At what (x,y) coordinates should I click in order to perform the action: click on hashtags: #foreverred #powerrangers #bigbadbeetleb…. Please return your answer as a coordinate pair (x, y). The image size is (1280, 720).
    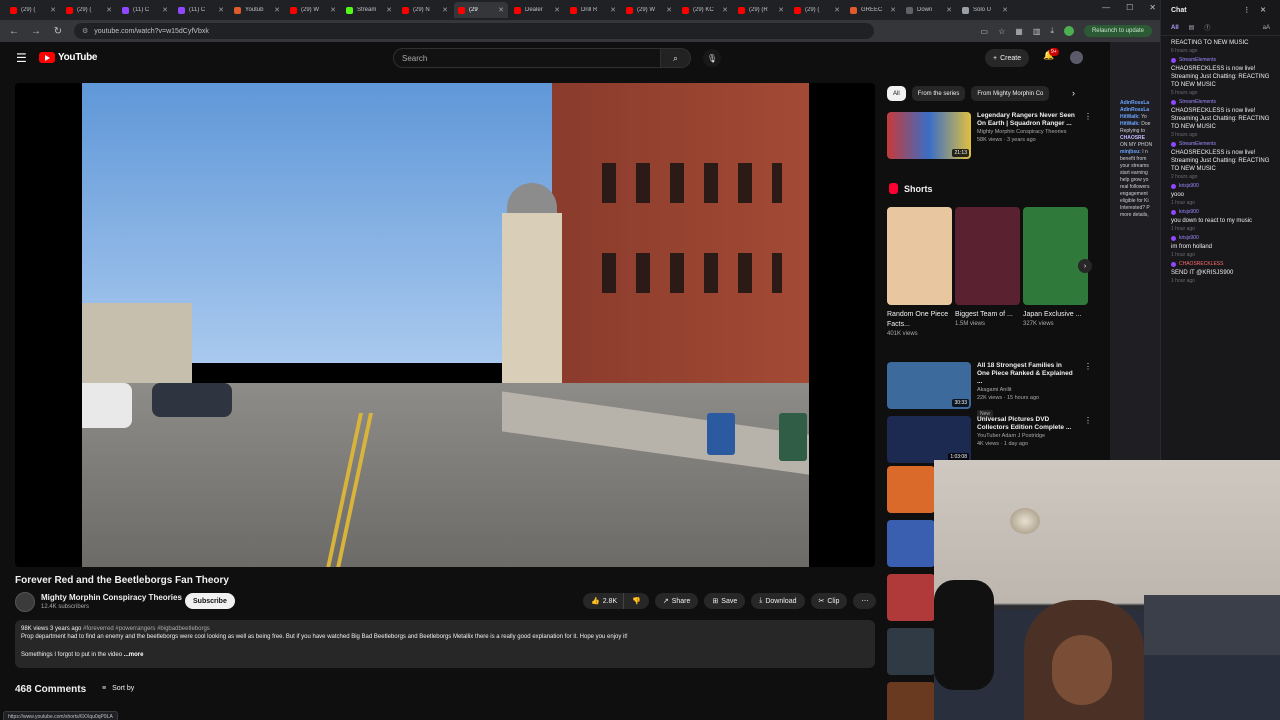
    Looking at the image, I should click on (146, 629).